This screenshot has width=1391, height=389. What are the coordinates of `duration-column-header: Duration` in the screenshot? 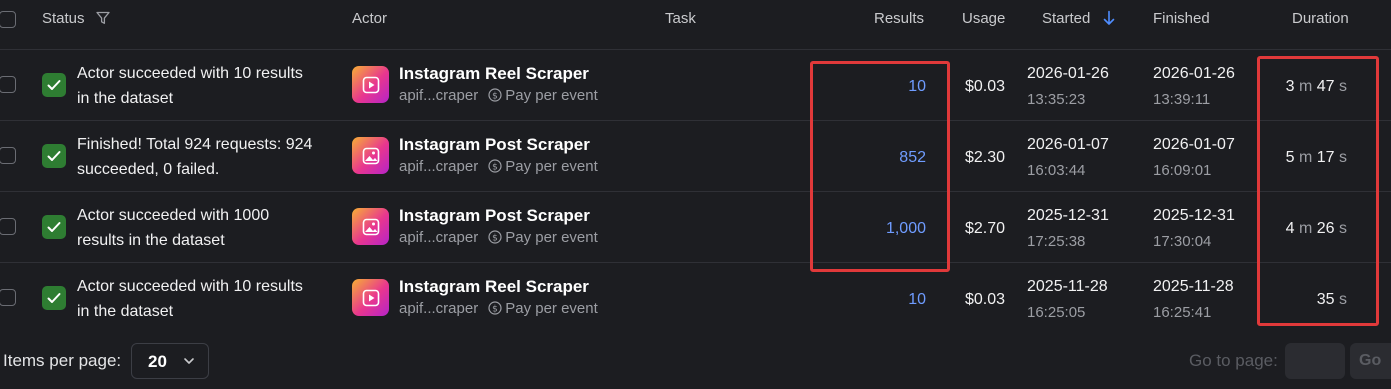 It's located at (1320, 18).